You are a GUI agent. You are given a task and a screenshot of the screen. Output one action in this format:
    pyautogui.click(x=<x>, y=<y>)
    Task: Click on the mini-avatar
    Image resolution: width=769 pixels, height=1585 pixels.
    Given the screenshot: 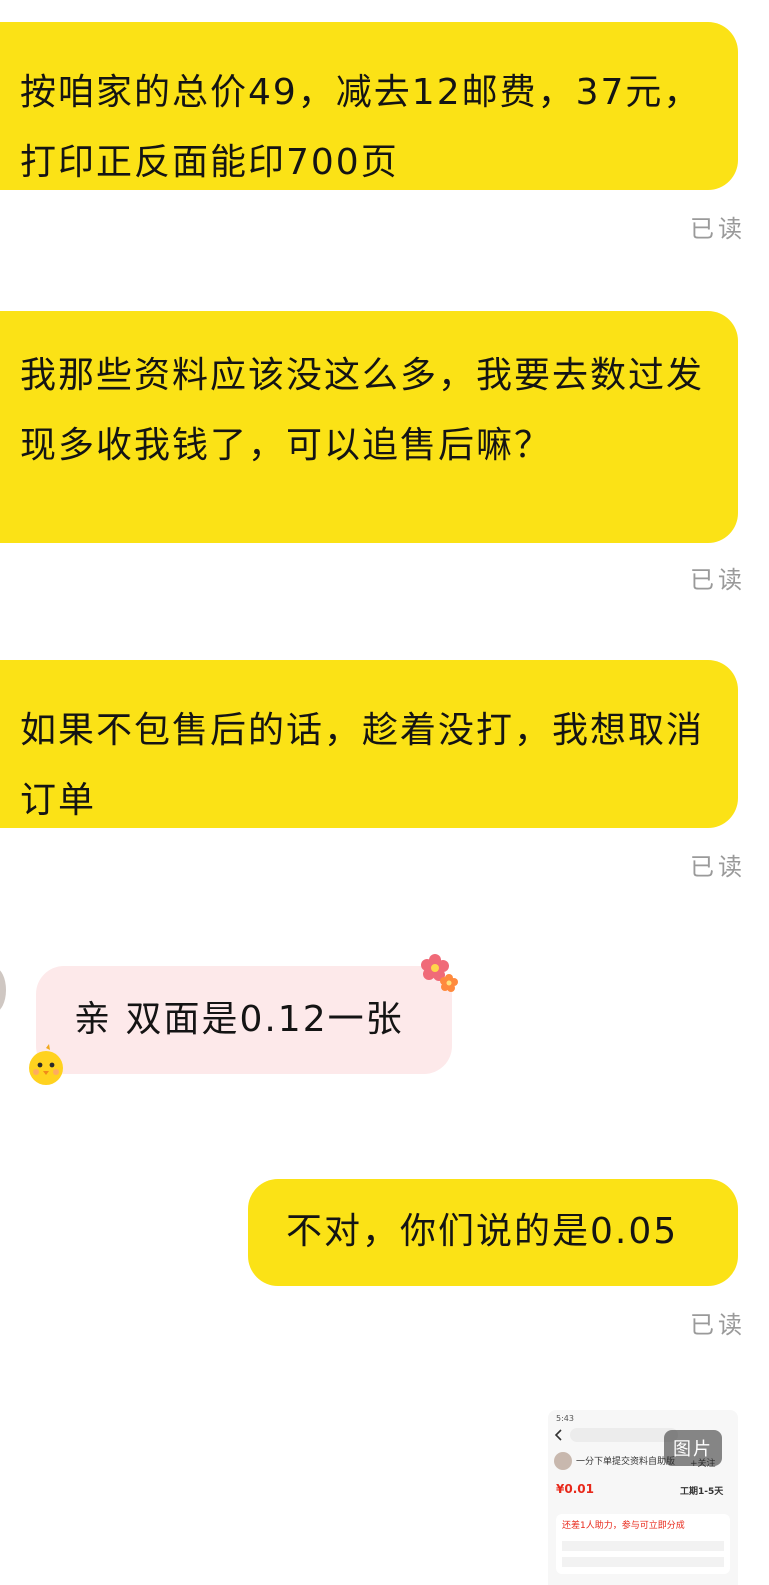 What is the action you would take?
    pyautogui.click(x=563, y=1461)
    